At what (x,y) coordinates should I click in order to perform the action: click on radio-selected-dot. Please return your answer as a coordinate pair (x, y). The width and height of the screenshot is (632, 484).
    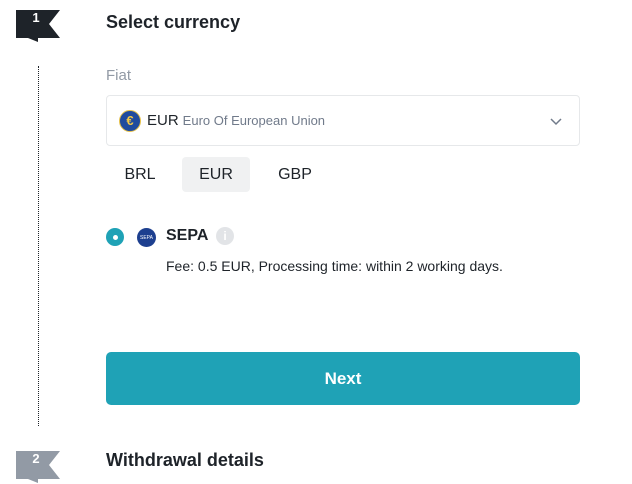
    Looking at the image, I should click on (115, 237).